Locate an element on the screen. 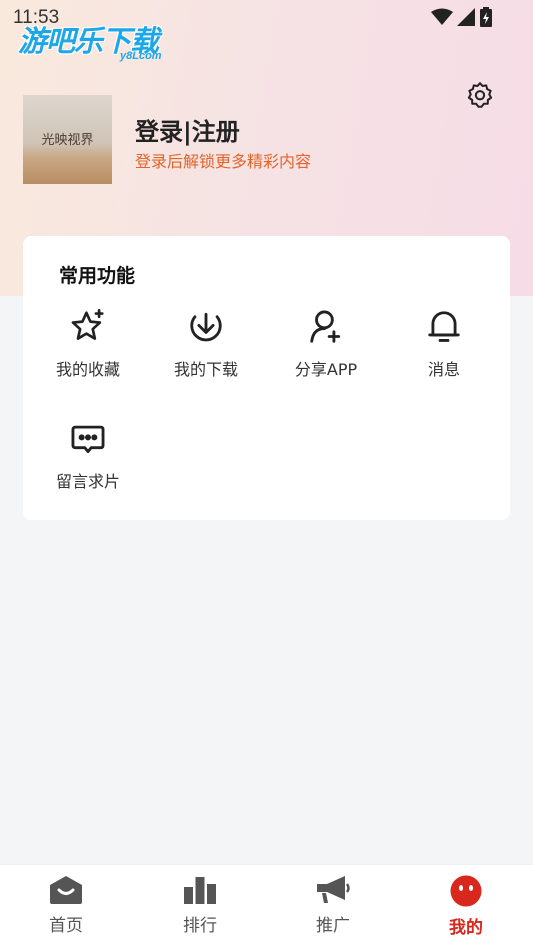  settings-button is located at coordinates (480, 95).